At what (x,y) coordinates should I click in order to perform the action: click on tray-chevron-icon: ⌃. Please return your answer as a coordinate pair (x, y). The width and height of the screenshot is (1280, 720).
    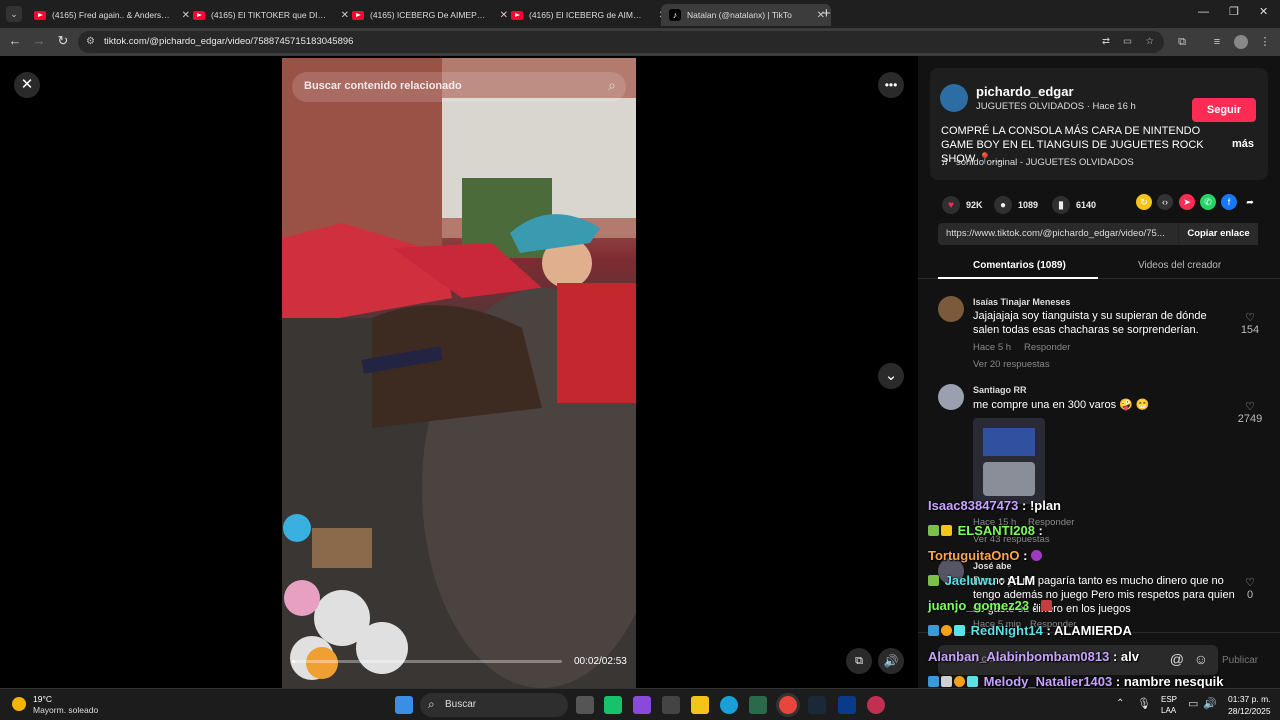
    Looking at the image, I should click on (1120, 703).